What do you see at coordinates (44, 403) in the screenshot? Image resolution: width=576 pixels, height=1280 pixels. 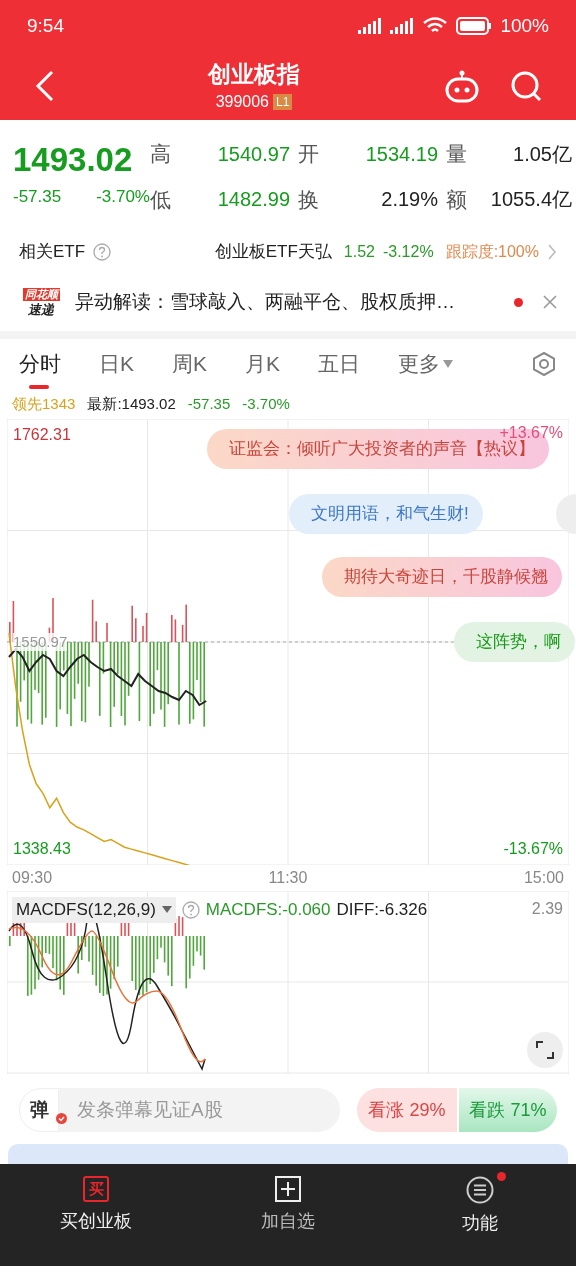 I see `lead-index: 领先1343` at bounding box center [44, 403].